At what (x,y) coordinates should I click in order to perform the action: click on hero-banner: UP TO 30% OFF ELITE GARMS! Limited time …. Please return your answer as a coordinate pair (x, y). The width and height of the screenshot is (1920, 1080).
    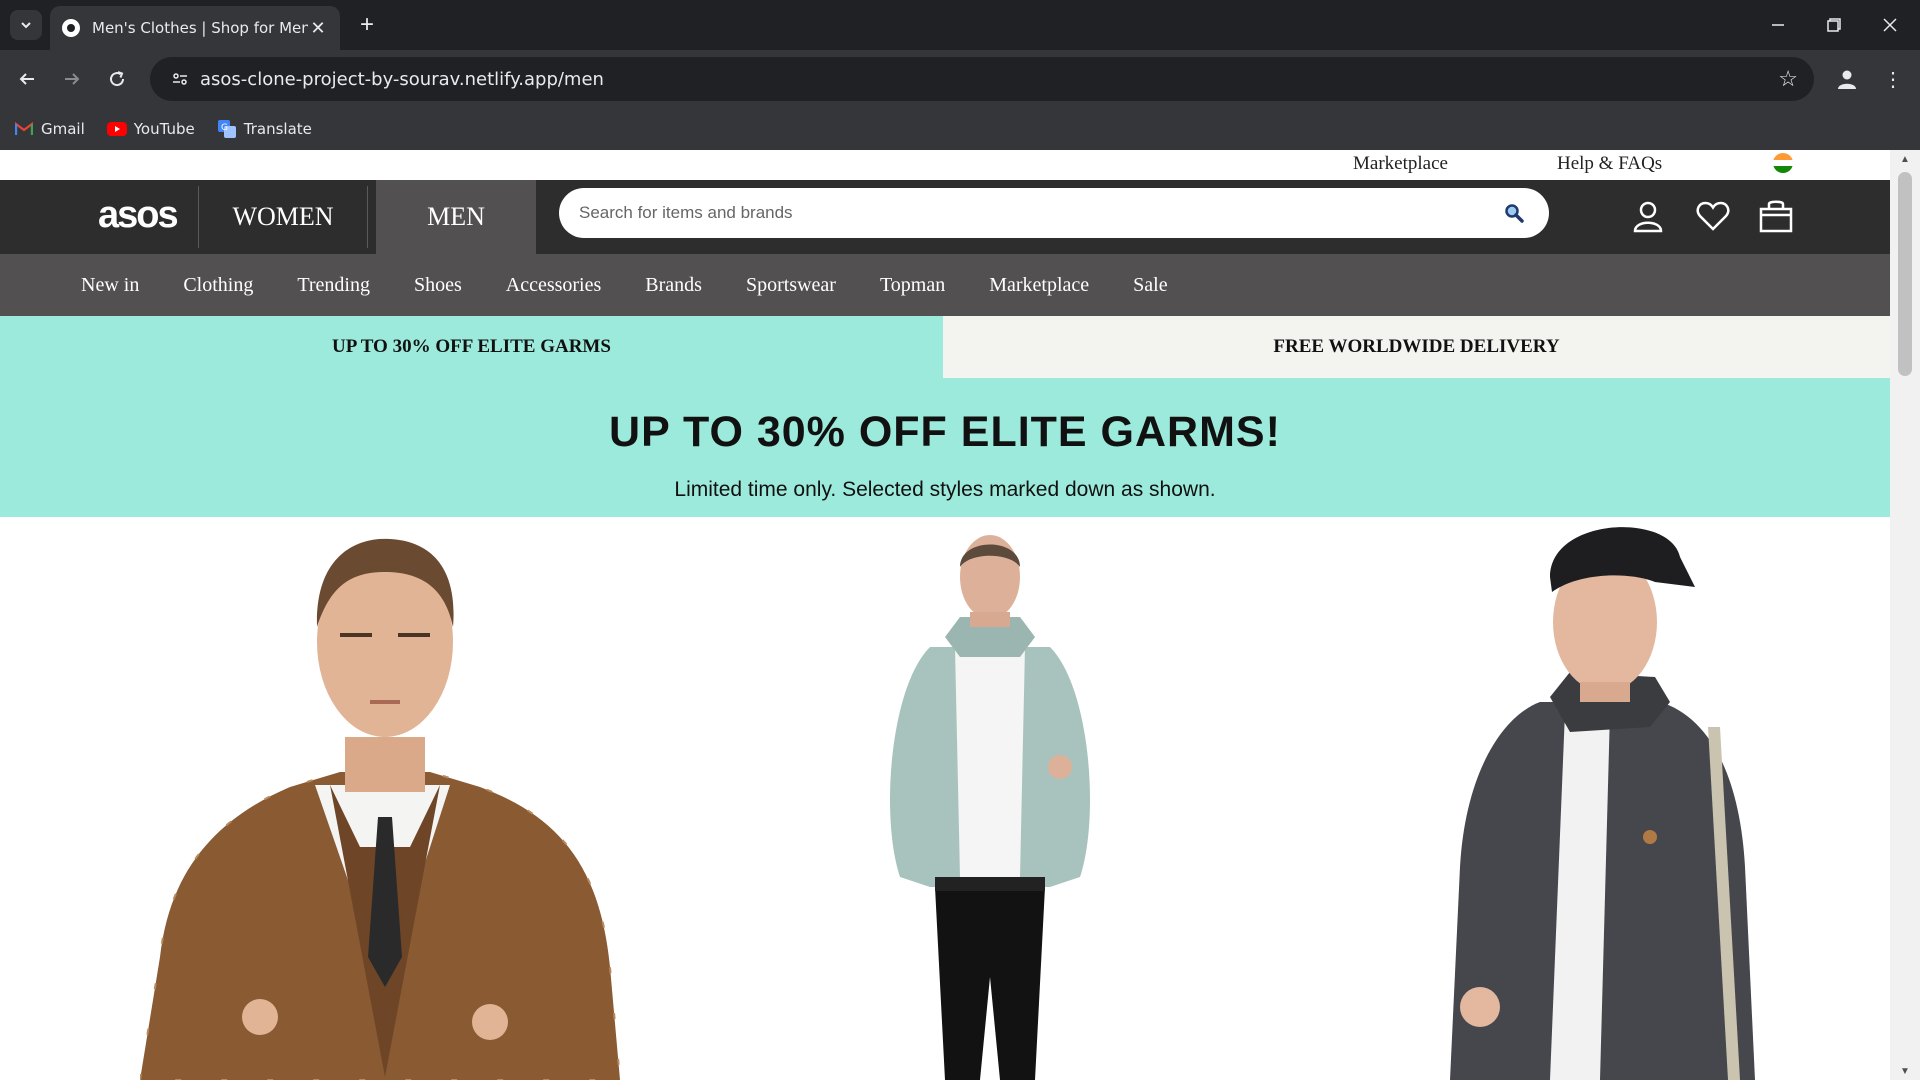
    Looking at the image, I should click on (945, 447).